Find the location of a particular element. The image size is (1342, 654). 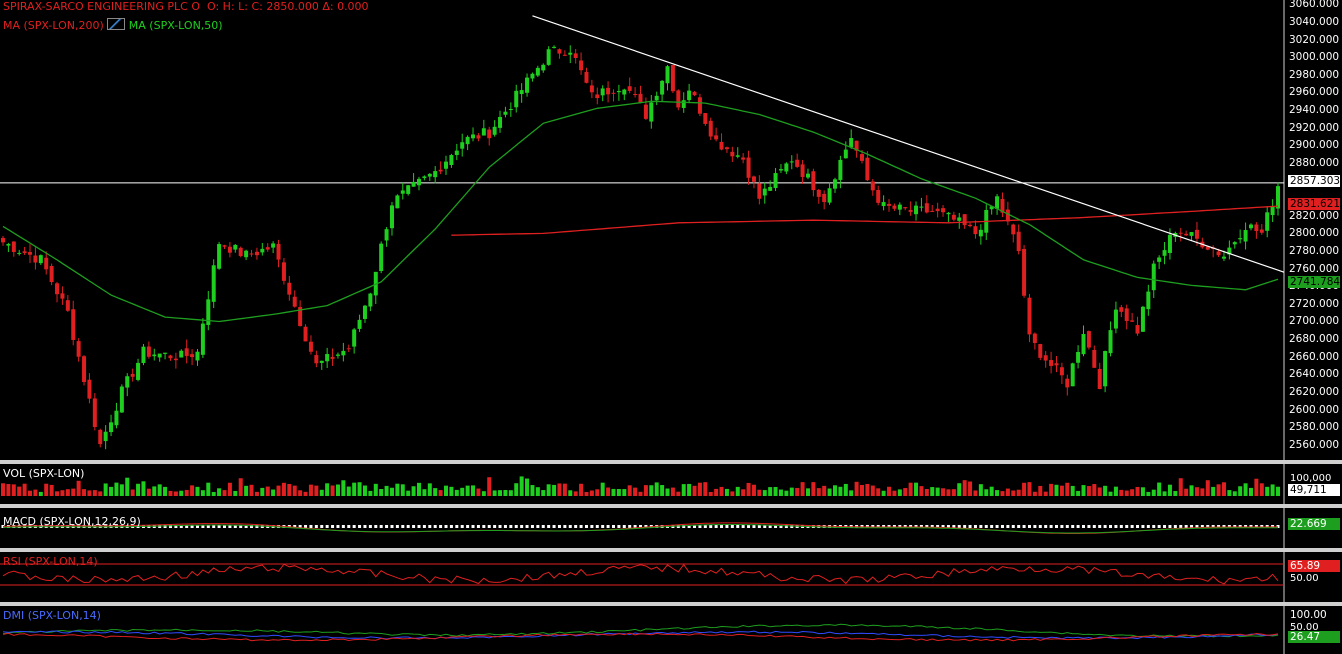

macd-pane: MACD (SPX-LON,12,26,9) 22.669 is located at coordinates (671, 528).